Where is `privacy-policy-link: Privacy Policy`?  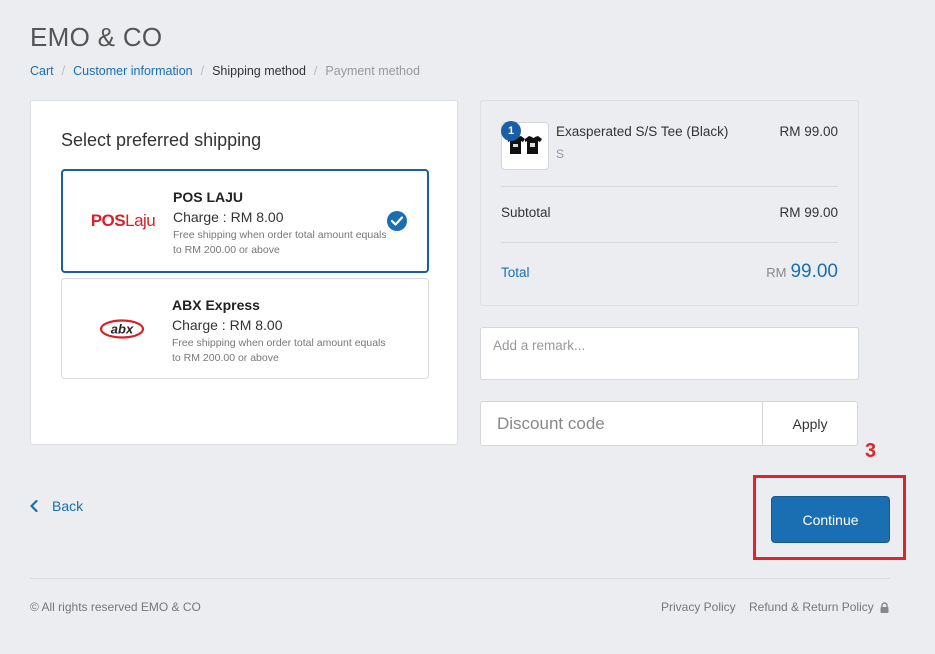 privacy-policy-link: Privacy Policy is located at coordinates (698, 607).